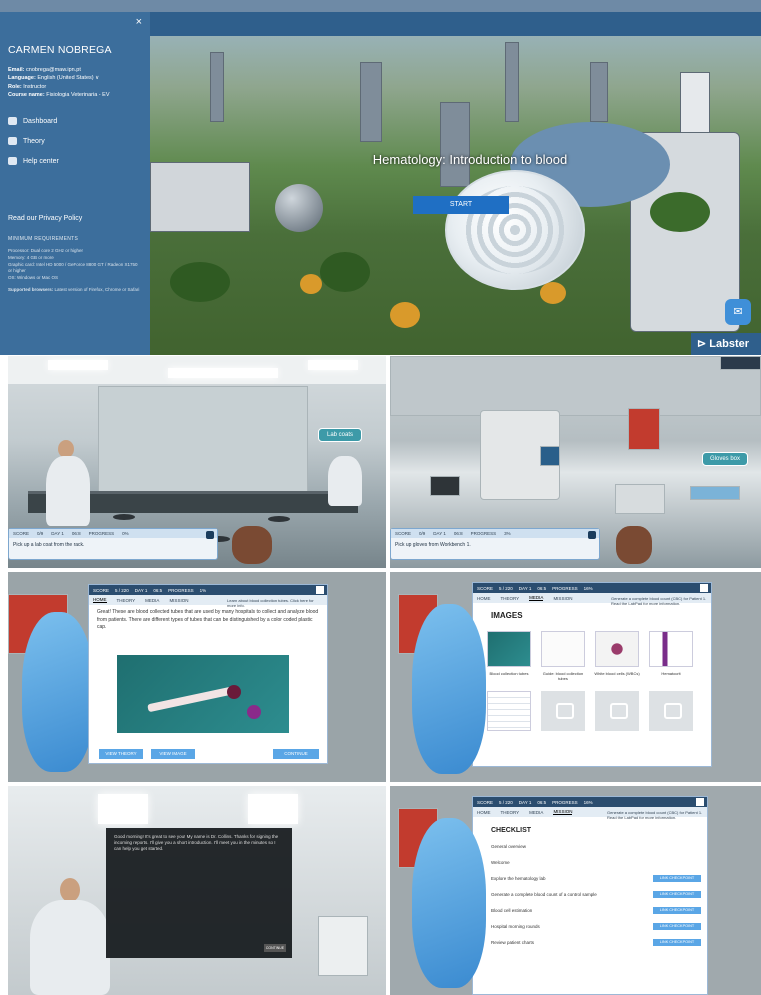 This screenshot has width=761, height=995. What do you see at coordinates (644, 429) in the screenshot?
I see `biohazard-bin` at bounding box center [644, 429].